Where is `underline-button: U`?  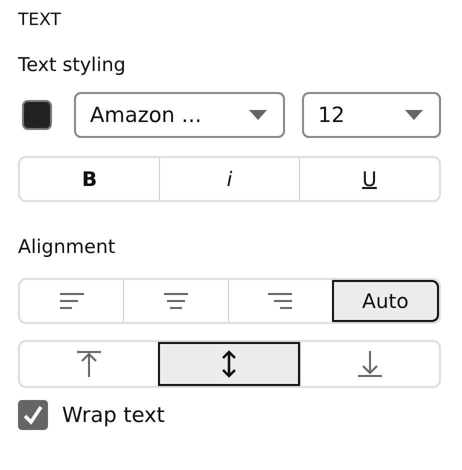 underline-button: U is located at coordinates (369, 179).